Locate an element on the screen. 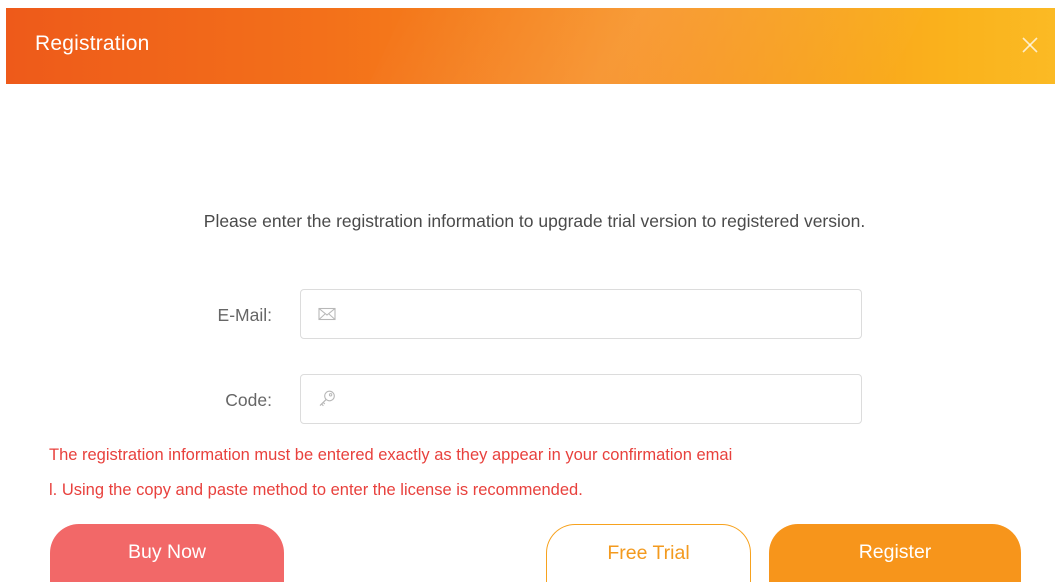  title-bar-sheen is located at coordinates (646, 46).